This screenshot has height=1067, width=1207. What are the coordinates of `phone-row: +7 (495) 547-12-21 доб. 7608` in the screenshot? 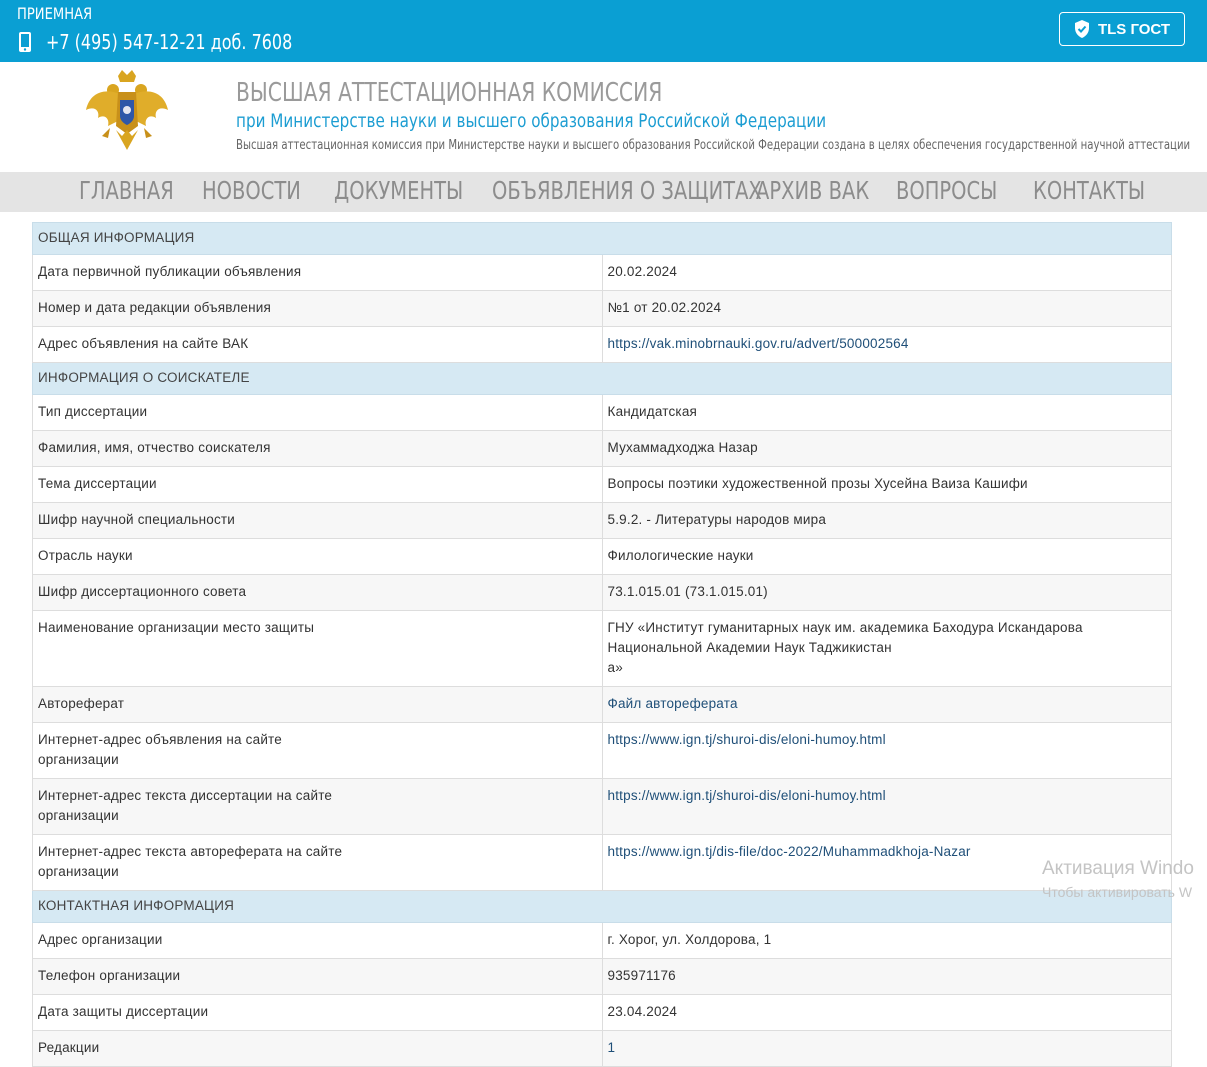 It's located at (185, 42).